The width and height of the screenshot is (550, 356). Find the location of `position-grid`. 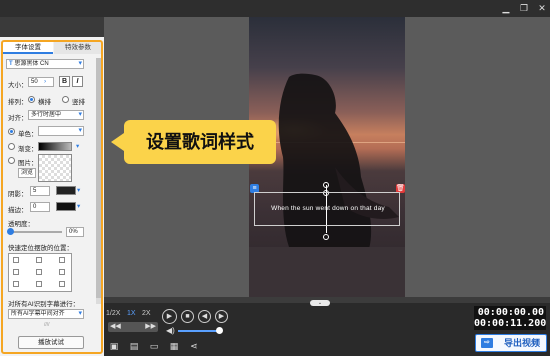

position-grid is located at coordinates (40, 272).